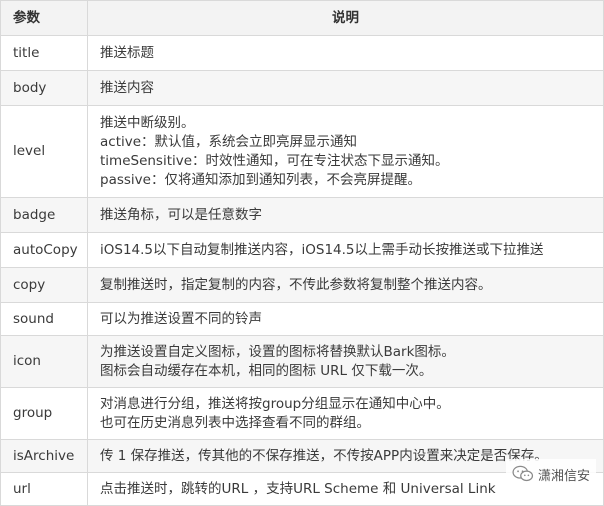 This screenshot has height=506, width=604. I want to click on table-header-row: 参数 说明, so click(302, 18).